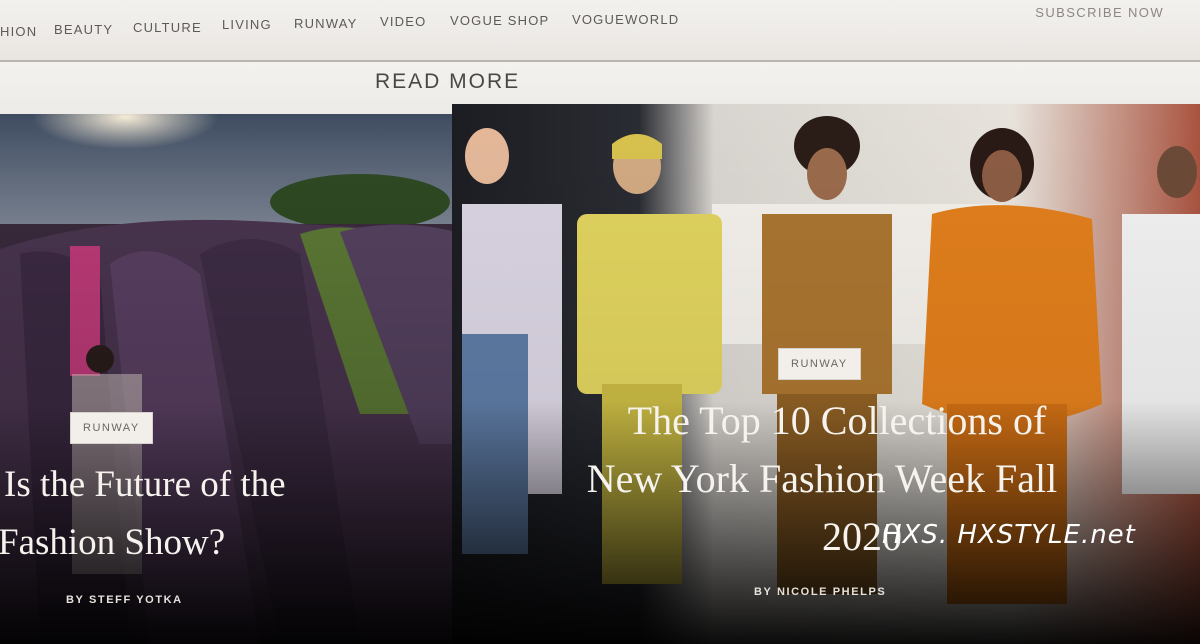 This screenshot has height=644, width=1200. Describe the element at coordinates (18, 31) in the screenshot. I see `nav-item-fashion: HION` at that location.